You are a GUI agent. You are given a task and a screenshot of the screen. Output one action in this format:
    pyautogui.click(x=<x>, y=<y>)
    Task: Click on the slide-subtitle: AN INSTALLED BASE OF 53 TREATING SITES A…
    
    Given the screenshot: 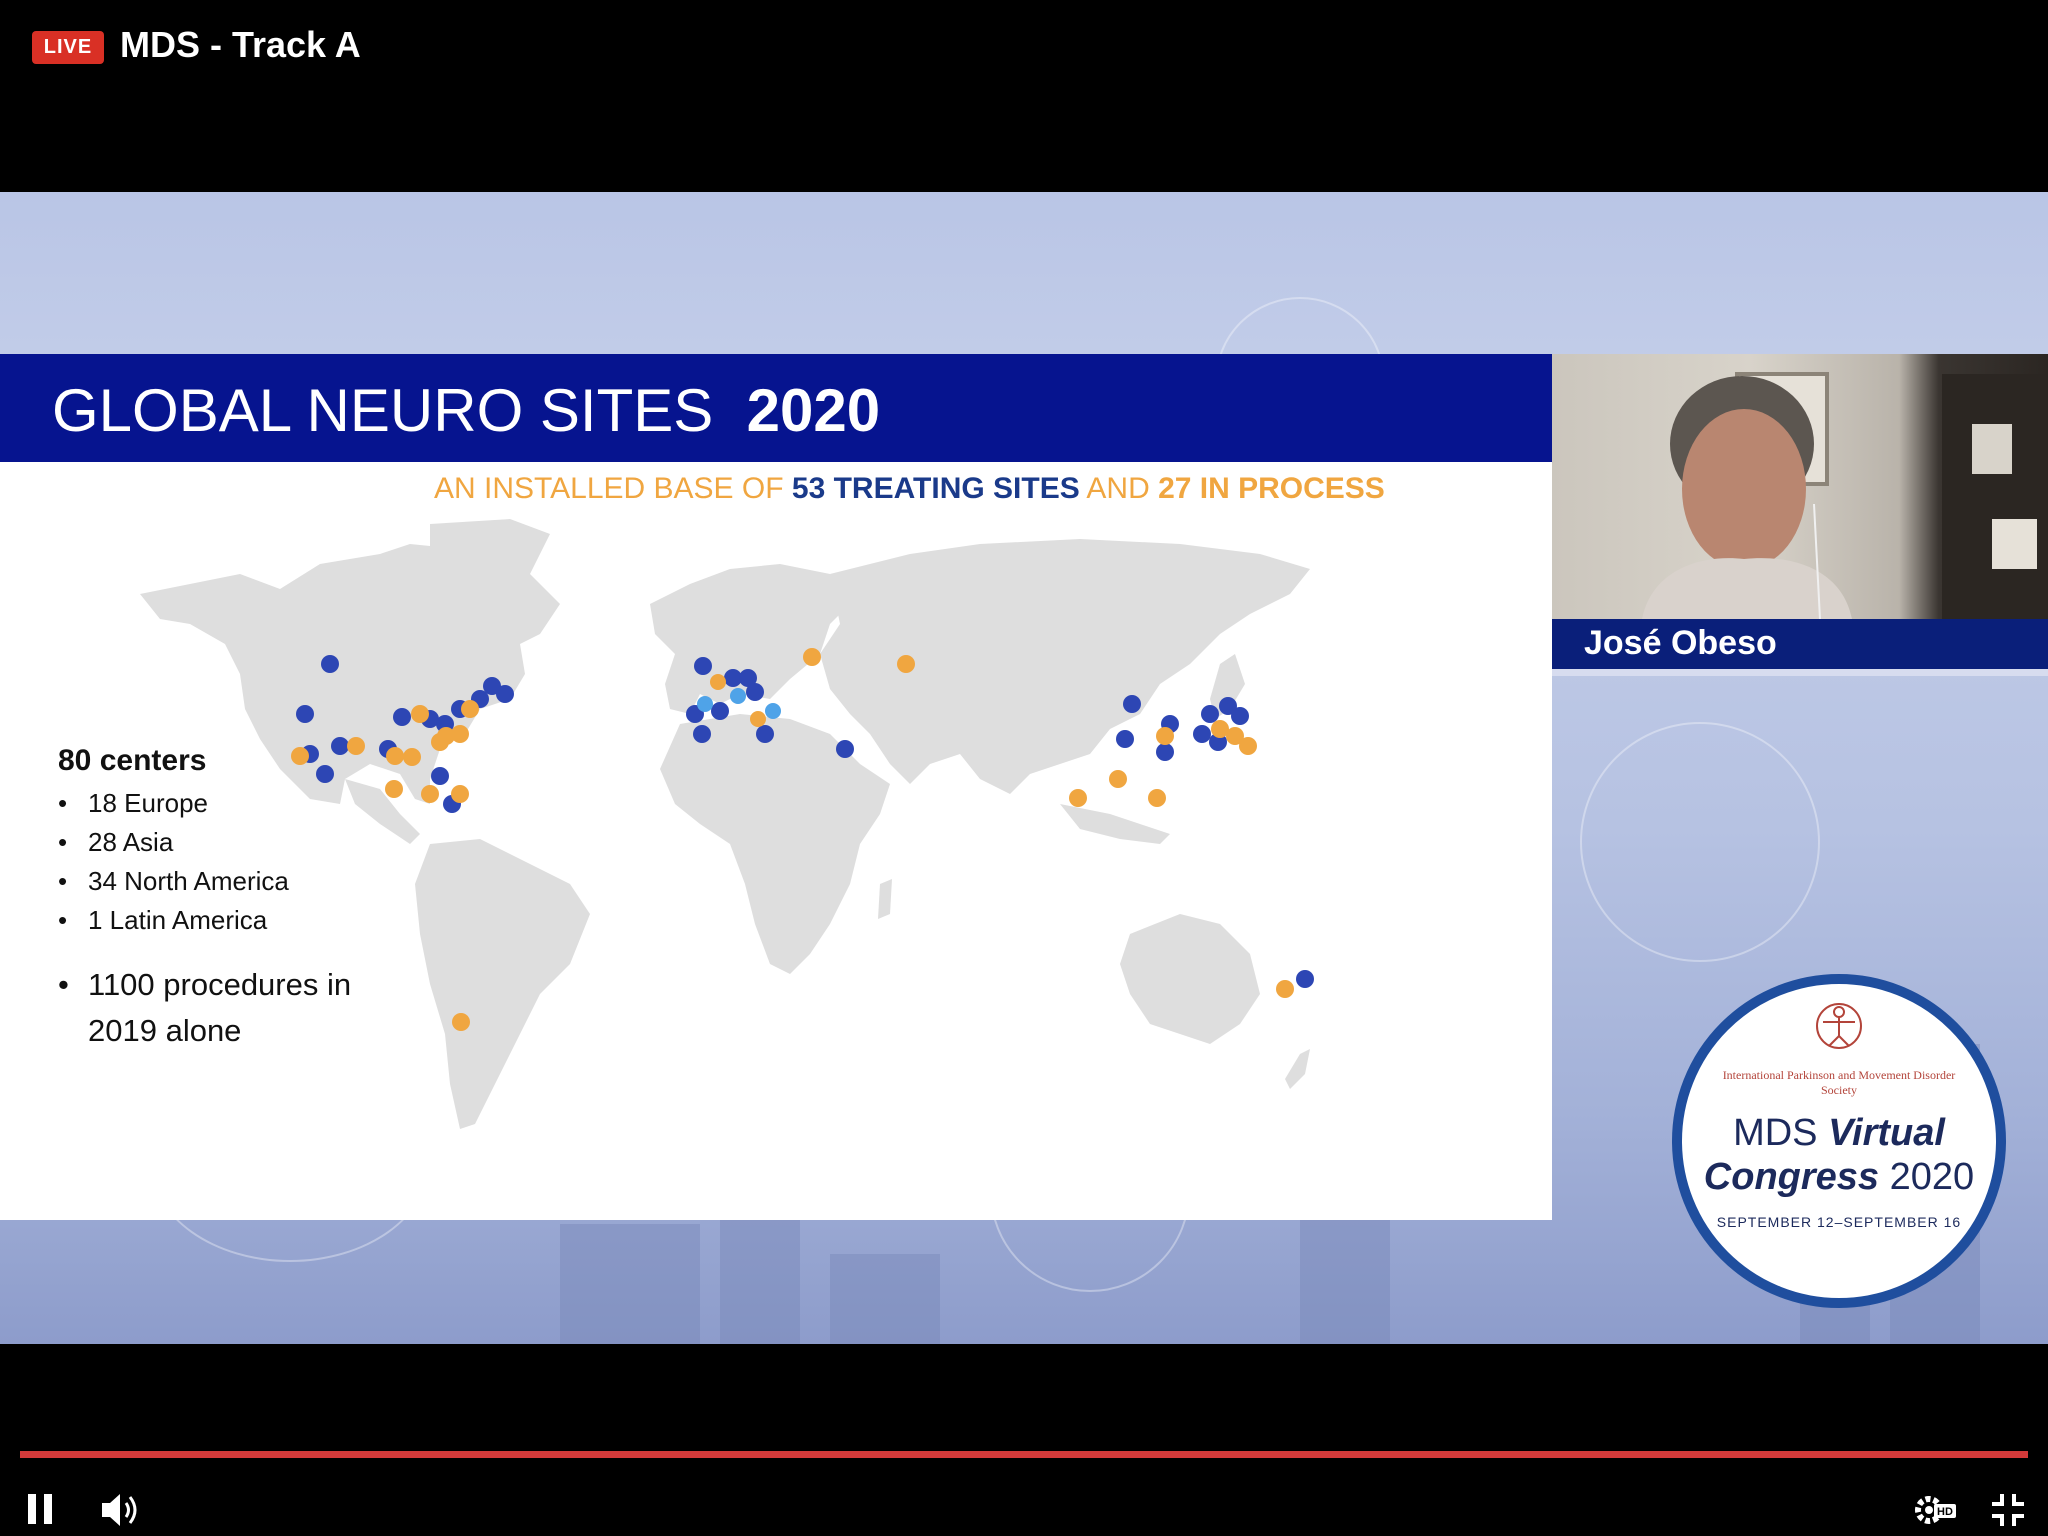 What is the action you would take?
    pyautogui.click(x=909, y=489)
    